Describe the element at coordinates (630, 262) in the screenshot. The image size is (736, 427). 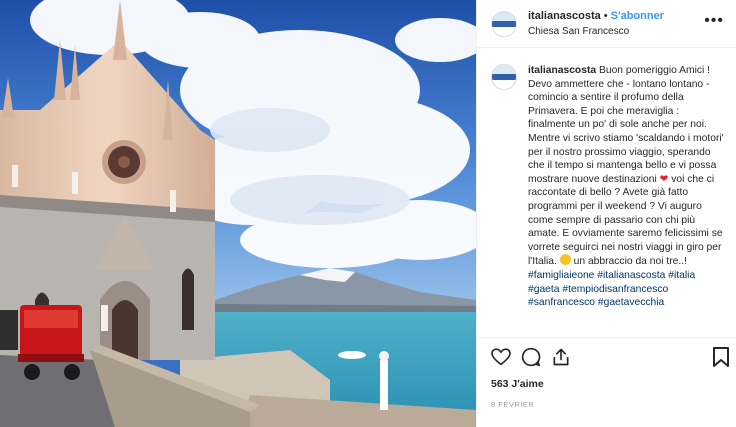
I see `caption-body-3: un abbraccio da noi tre..!` at that location.